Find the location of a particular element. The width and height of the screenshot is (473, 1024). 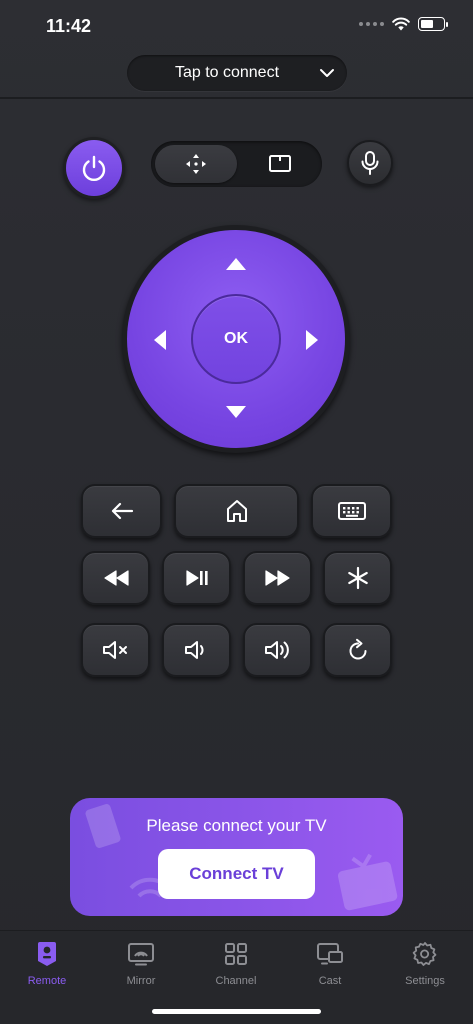

tab-settings: Settings is located at coordinates (425, 969).